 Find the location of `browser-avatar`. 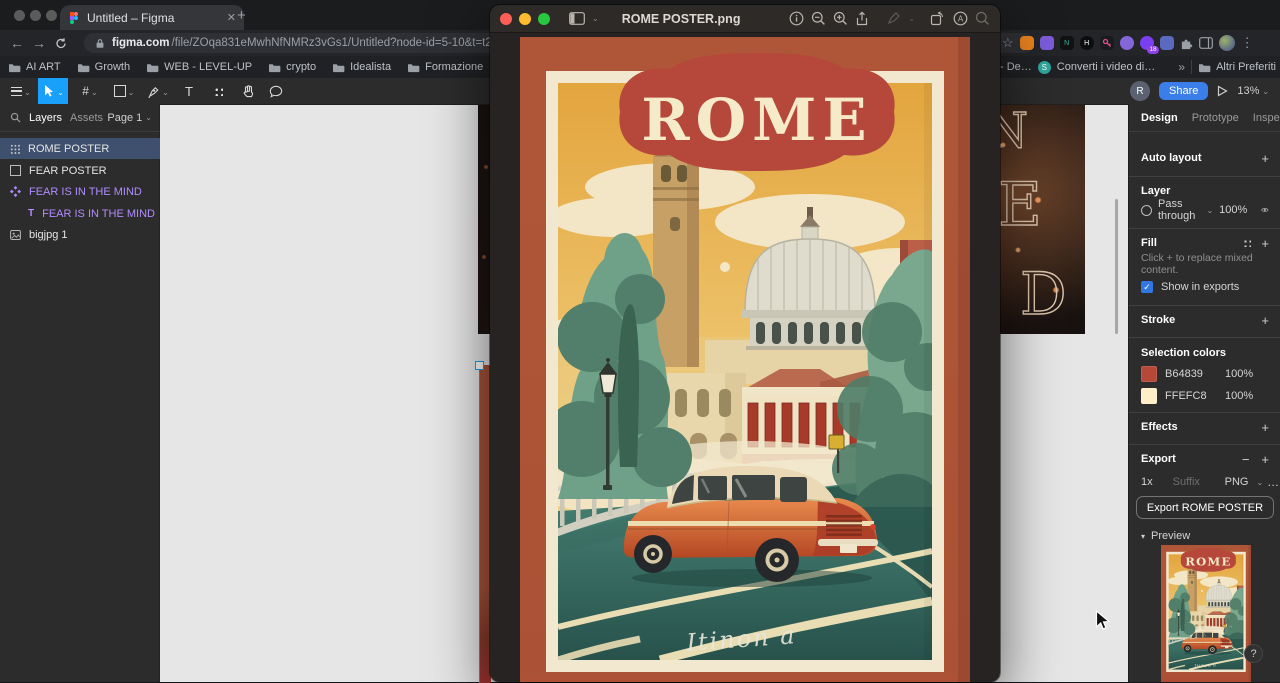

browser-avatar is located at coordinates (1226, 43).